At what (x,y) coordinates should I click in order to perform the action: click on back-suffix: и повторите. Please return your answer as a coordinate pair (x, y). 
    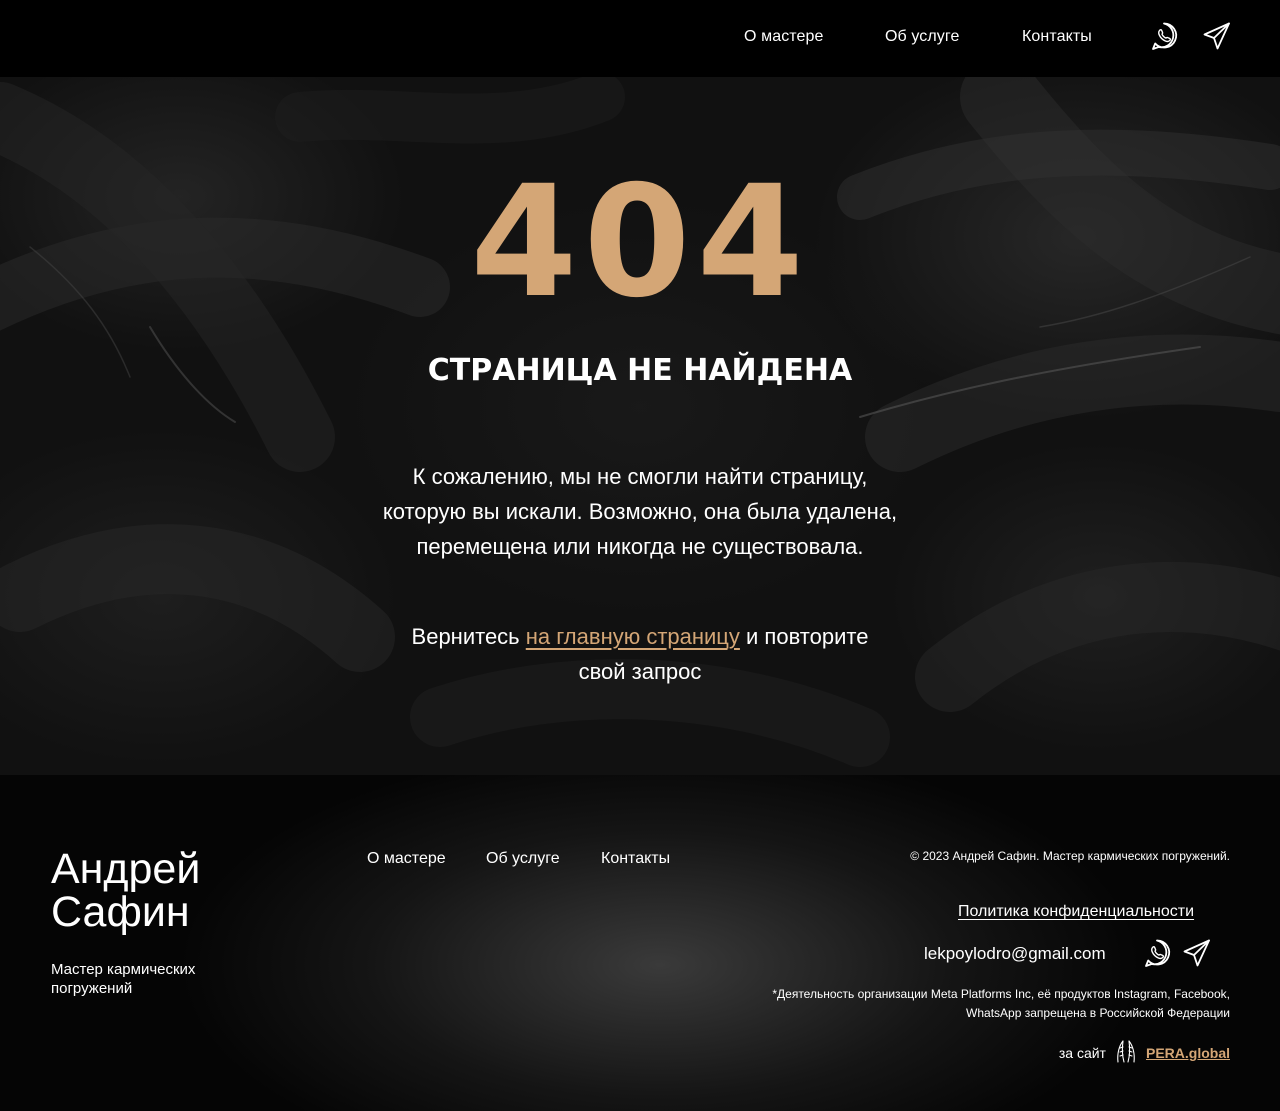
    Looking at the image, I should click on (804, 636).